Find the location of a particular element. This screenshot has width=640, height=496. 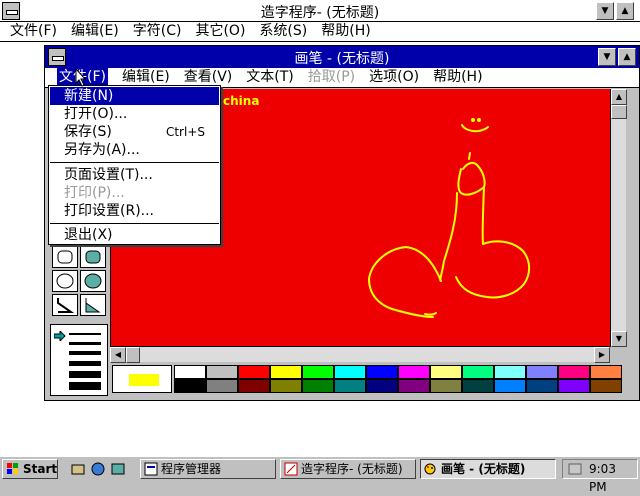

paint-menu-options: 选项(O) is located at coordinates (394, 77).